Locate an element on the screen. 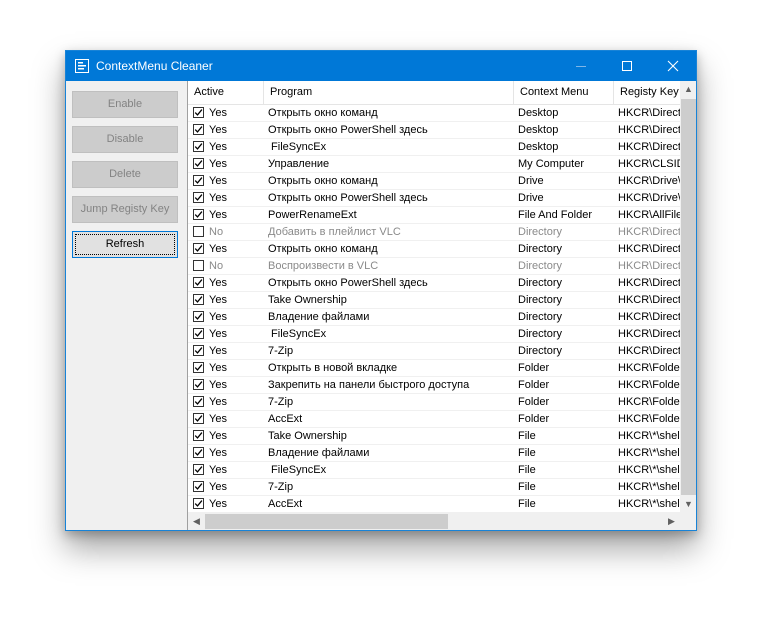 This screenshot has width=762, height=622. program-cell: PowerRenameExt is located at coordinates (312, 215).